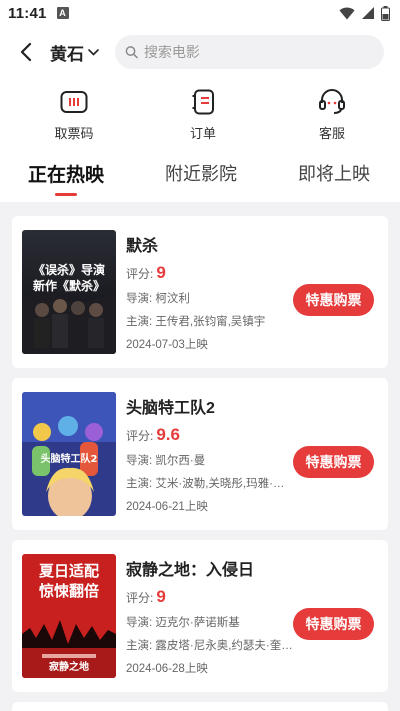 This screenshot has width=400, height=711. Describe the element at coordinates (166, 461) in the screenshot. I see `movie-director: 导演: 凯尔西·曼` at that location.